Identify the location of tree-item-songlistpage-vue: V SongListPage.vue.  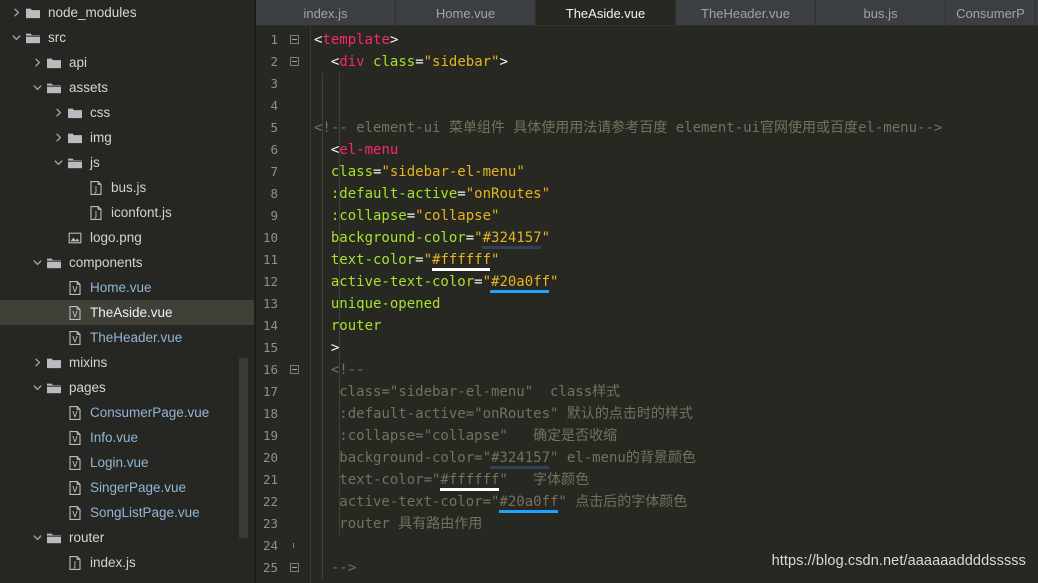
(128, 512).